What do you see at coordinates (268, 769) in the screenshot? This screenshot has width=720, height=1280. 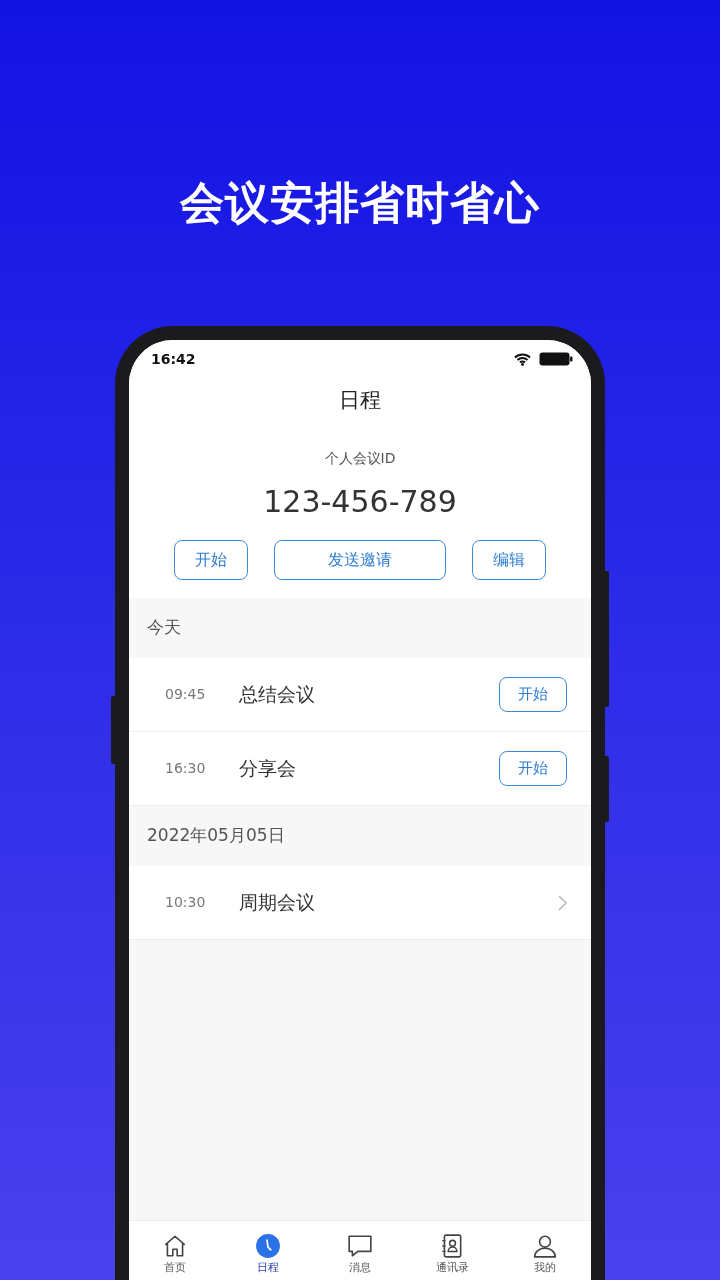 I see `meeting-name: 分享会` at bounding box center [268, 769].